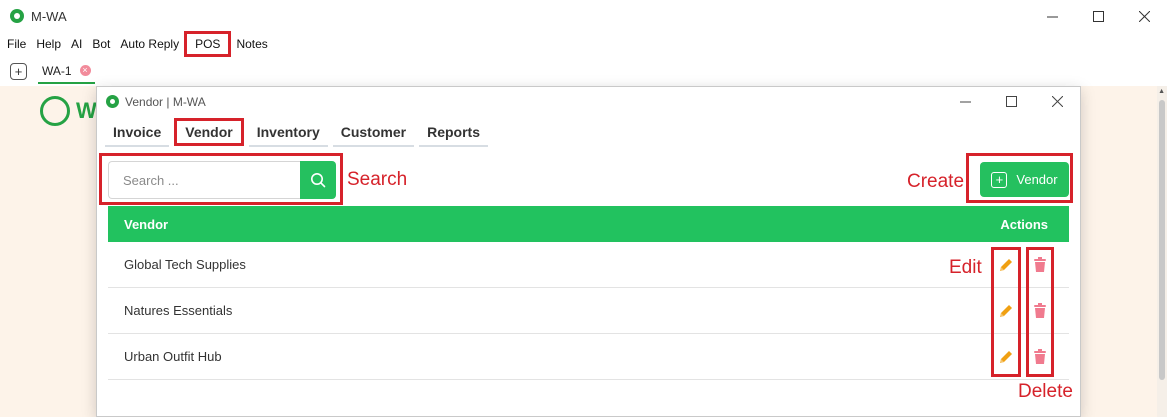 Image resolution: width=1167 pixels, height=417 pixels. I want to click on dialog-maximize-button, so click(1011, 101).